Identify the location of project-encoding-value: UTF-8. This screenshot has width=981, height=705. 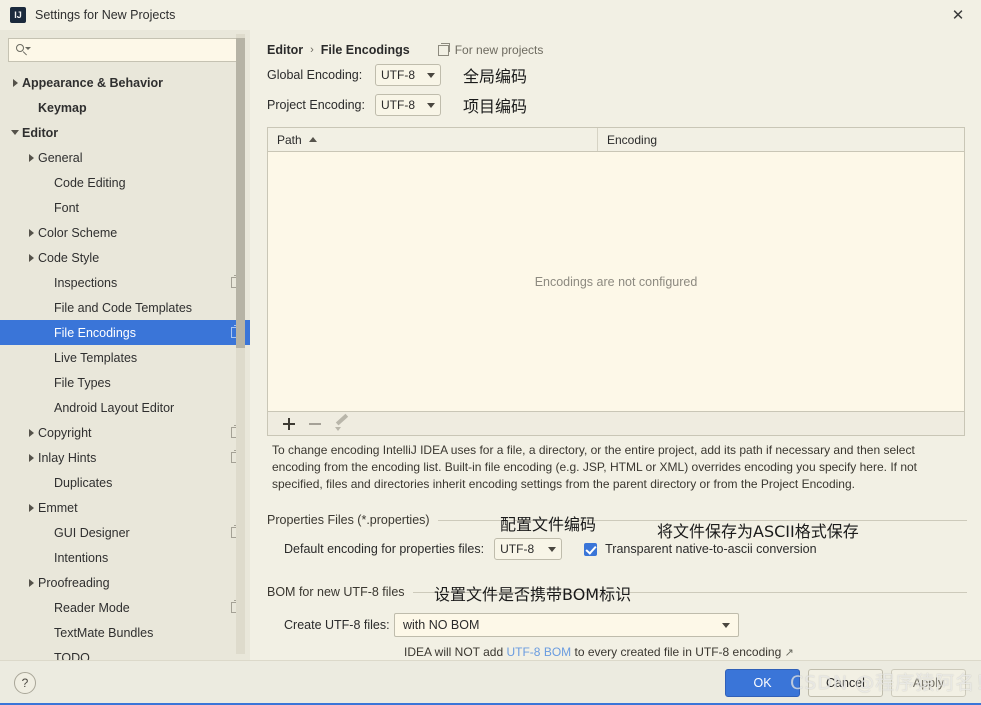
(398, 105).